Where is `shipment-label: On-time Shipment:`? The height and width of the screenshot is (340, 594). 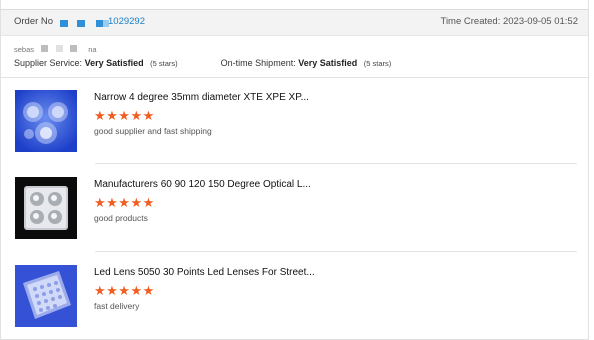
shipment-label: On-time Shipment: is located at coordinates (258, 63).